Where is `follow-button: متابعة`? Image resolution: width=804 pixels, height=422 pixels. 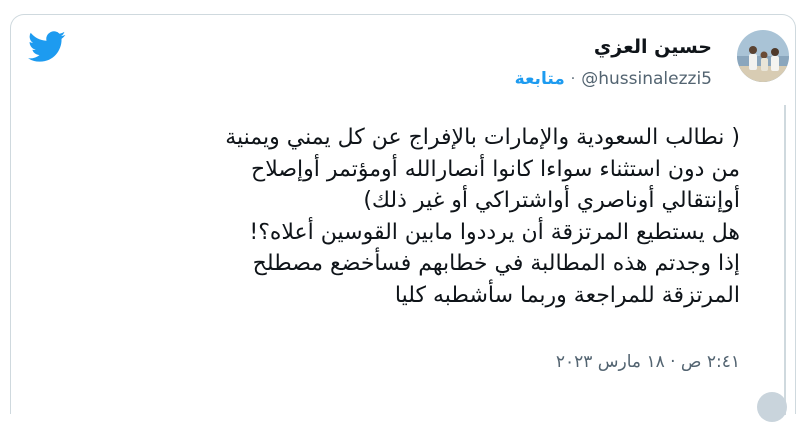
follow-button: متابعة is located at coordinates (540, 79).